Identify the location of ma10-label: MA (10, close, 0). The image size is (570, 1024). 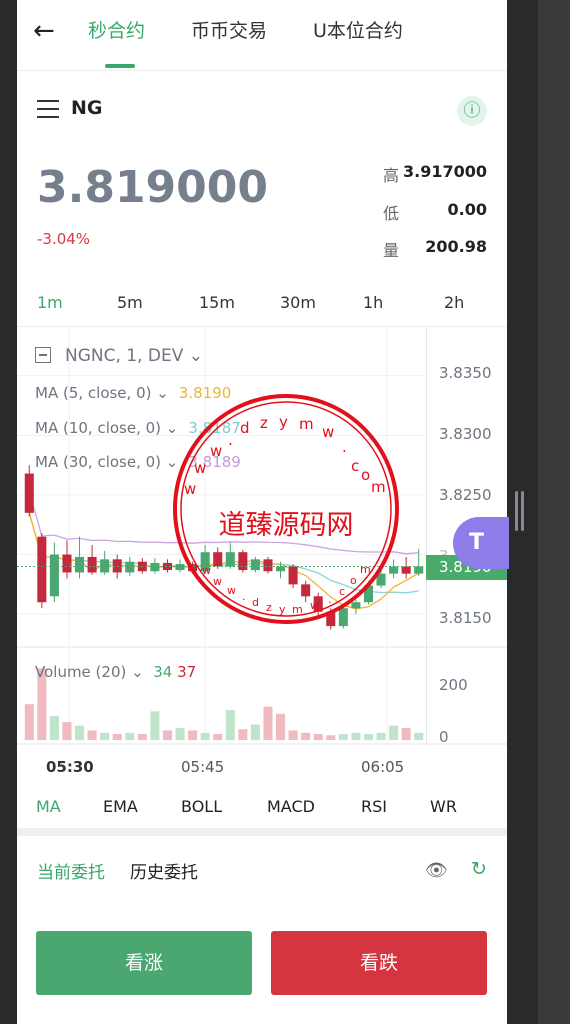
(98, 428).